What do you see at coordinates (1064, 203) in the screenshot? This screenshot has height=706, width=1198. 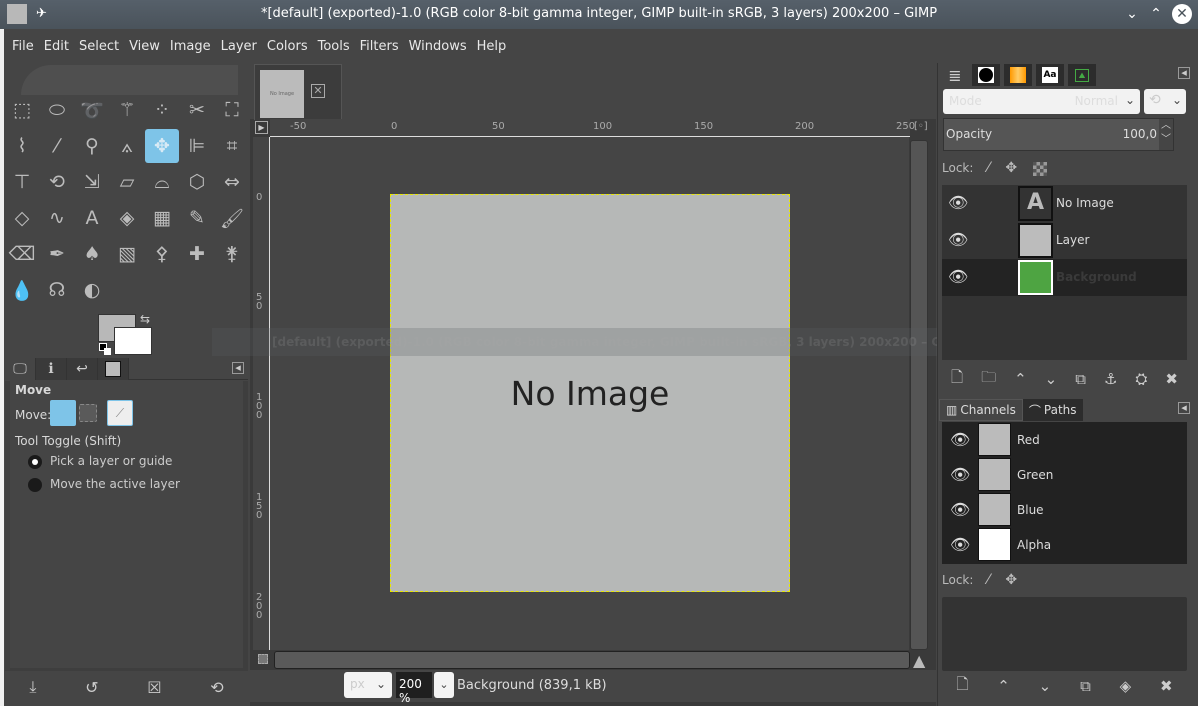 I see `layer-row: 👁 A No Image` at bounding box center [1064, 203].